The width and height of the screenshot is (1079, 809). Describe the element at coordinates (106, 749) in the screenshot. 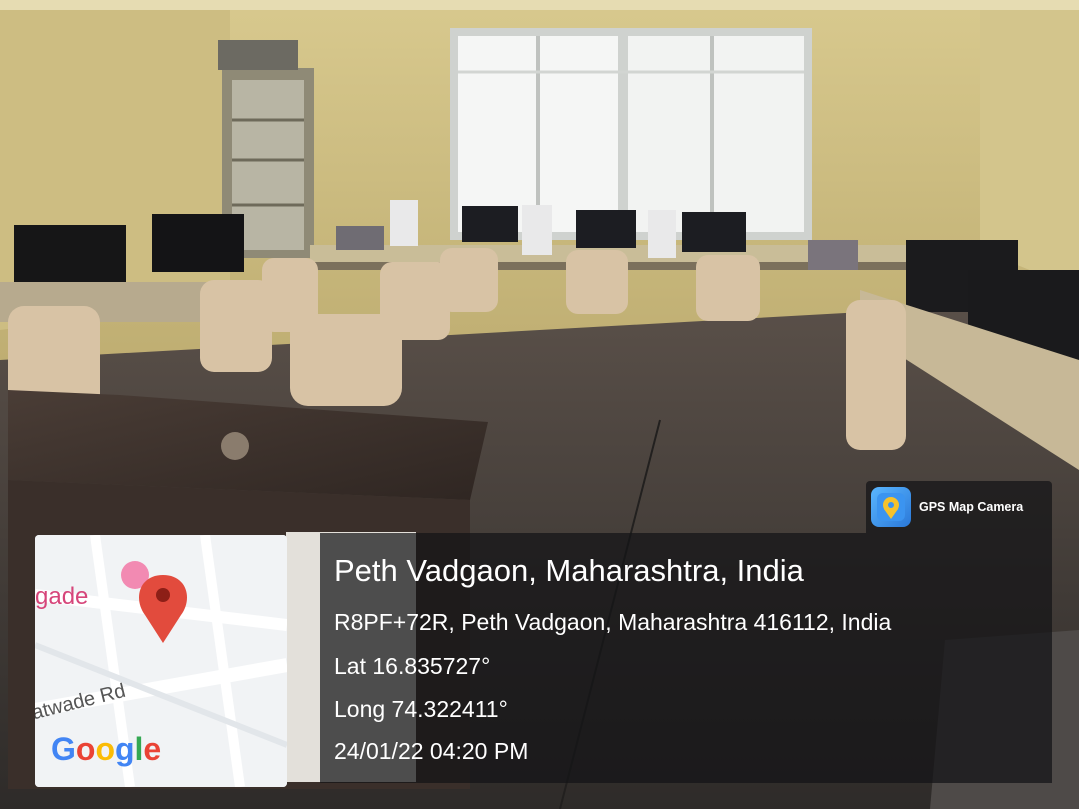

I see `google-logo: Google` at that location.